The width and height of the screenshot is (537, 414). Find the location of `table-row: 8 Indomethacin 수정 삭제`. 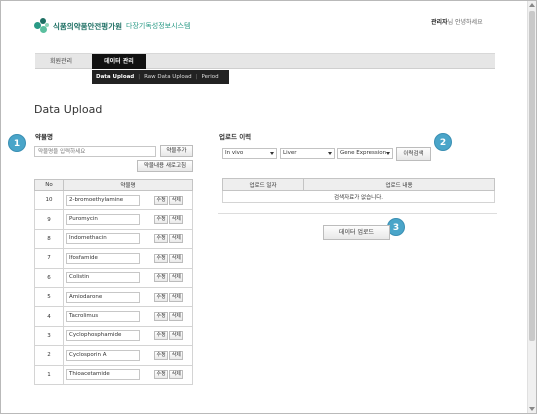

table-row: 8 Indomethacin 수정 삭제 is located at coordinates (113, 239).